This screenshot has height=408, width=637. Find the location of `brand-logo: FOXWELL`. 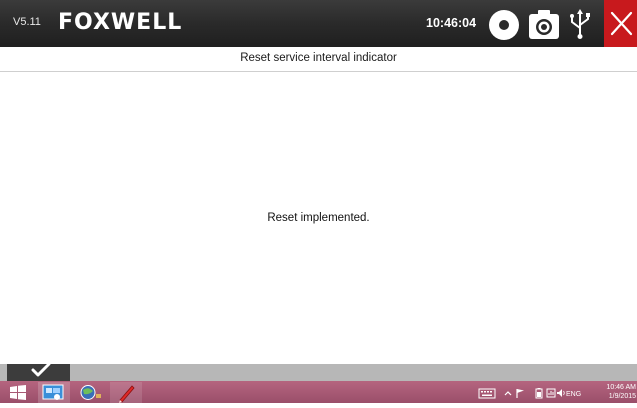

brand-logo: FOXWELL is located at coordinates (120, 22).